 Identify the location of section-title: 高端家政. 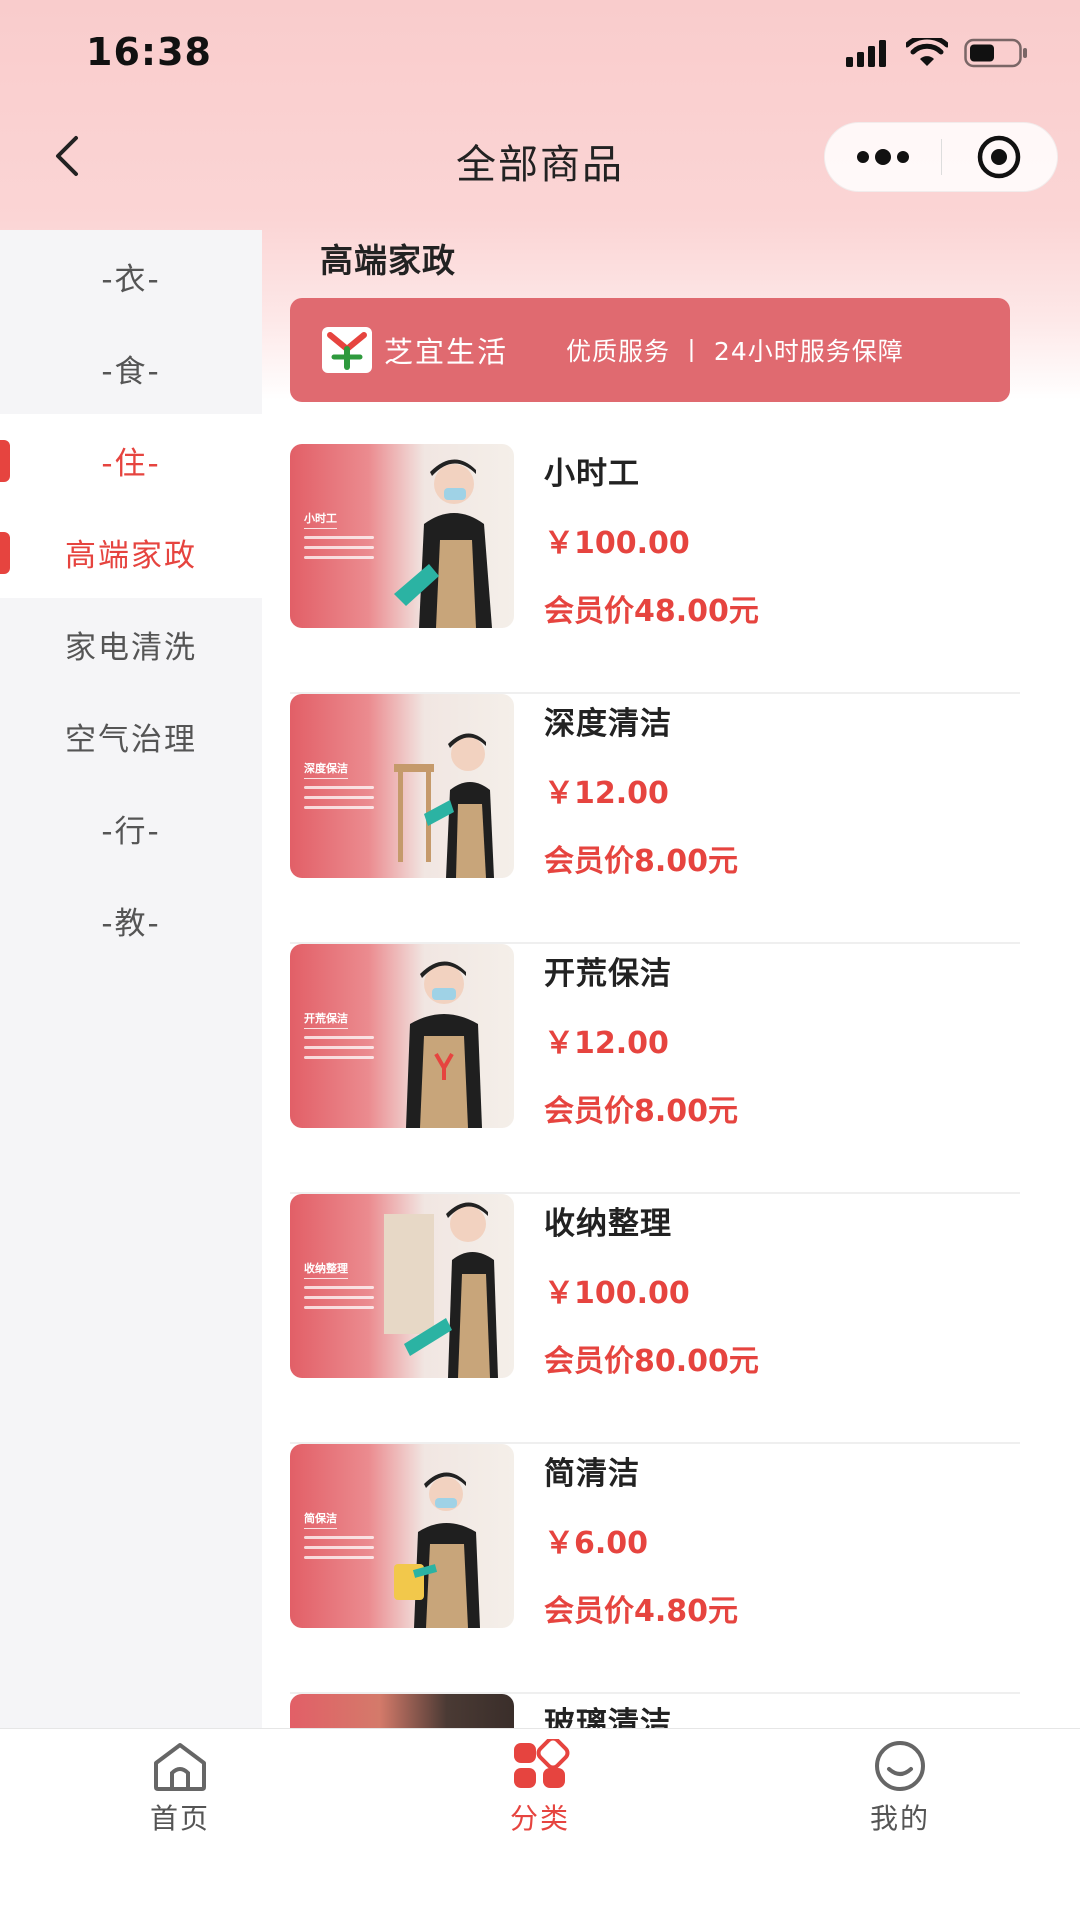
(388, 260).